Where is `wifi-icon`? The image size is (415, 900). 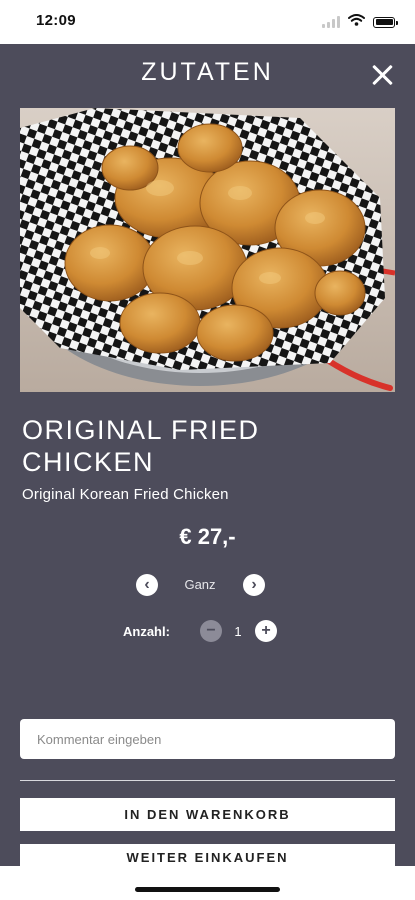
wifi-icon is located at coordinates (356, 22).